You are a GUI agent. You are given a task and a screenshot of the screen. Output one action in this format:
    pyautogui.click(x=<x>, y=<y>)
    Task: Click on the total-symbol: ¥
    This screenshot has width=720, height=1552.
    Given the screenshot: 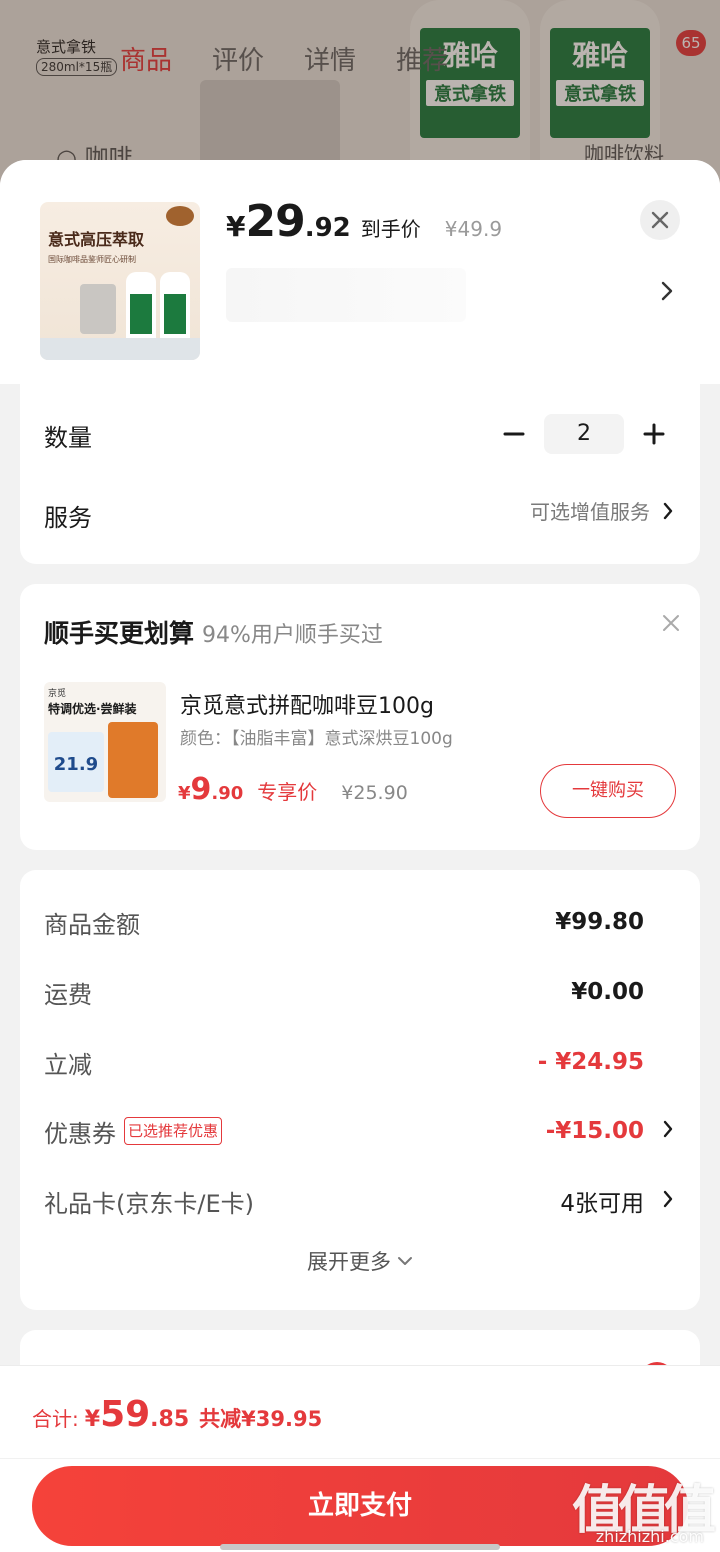 What is the action you would take?
    pyautogui.click(x=92, y=1419)
    